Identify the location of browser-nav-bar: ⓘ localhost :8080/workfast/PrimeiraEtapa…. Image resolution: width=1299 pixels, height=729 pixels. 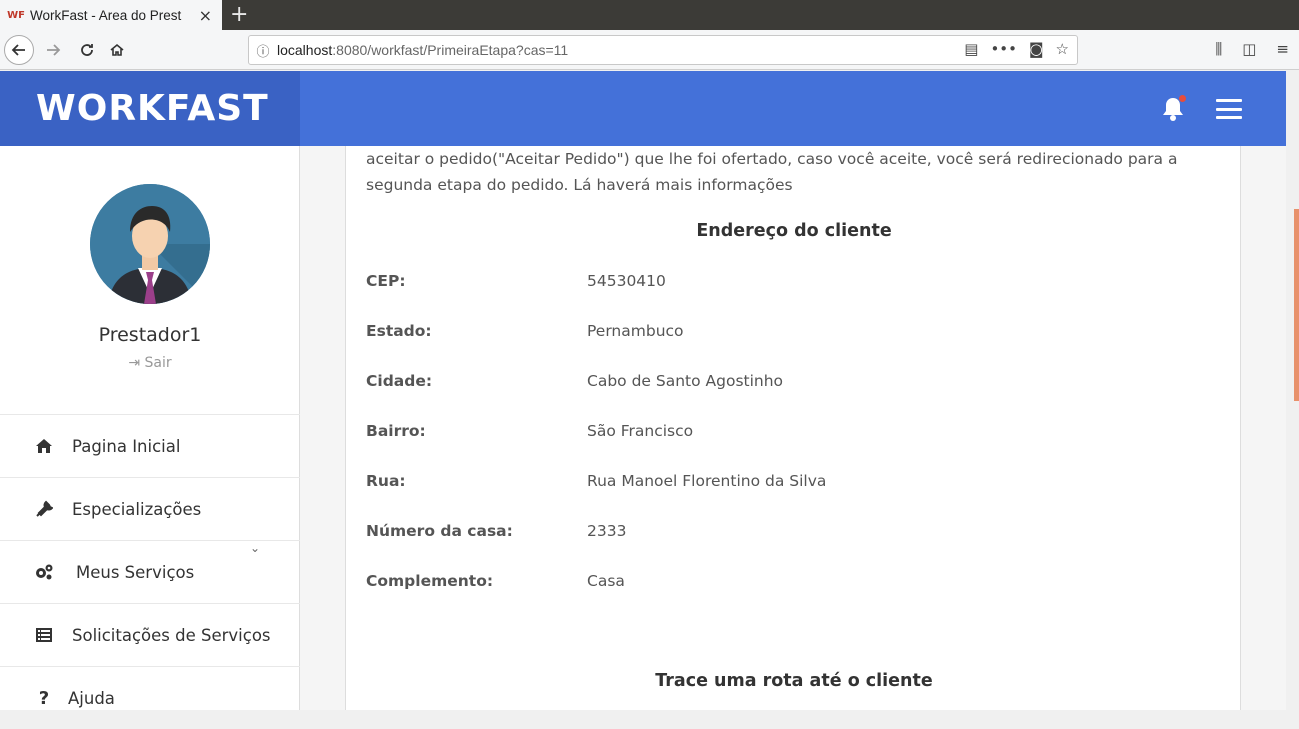
(649, 50).